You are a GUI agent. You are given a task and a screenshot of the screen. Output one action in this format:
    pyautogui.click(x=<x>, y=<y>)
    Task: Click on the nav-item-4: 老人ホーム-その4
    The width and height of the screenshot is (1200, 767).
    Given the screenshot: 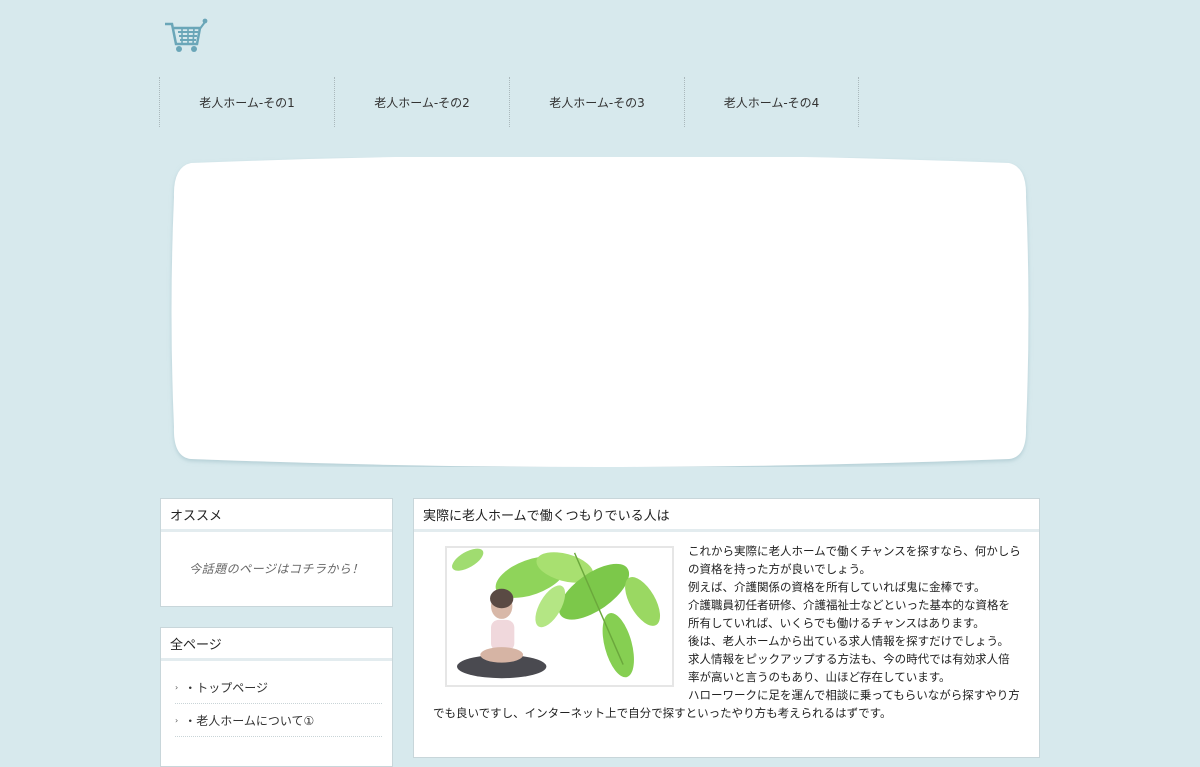 What is the action you would take?
    pyautogui.click(x=772, y=102)
    